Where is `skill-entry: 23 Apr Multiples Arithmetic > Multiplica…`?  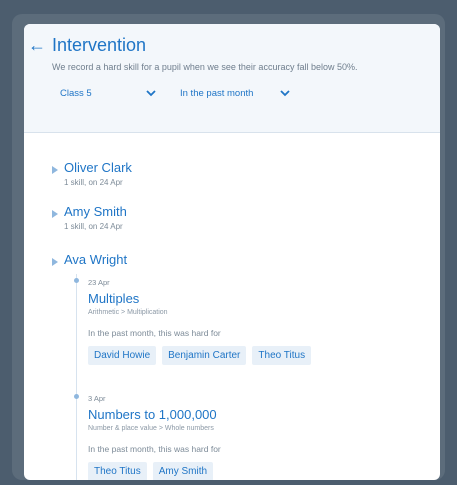 skill-entry: 23 Apr Multiples Arithmetic > Multiplica… is located at coordinates (253, 321).